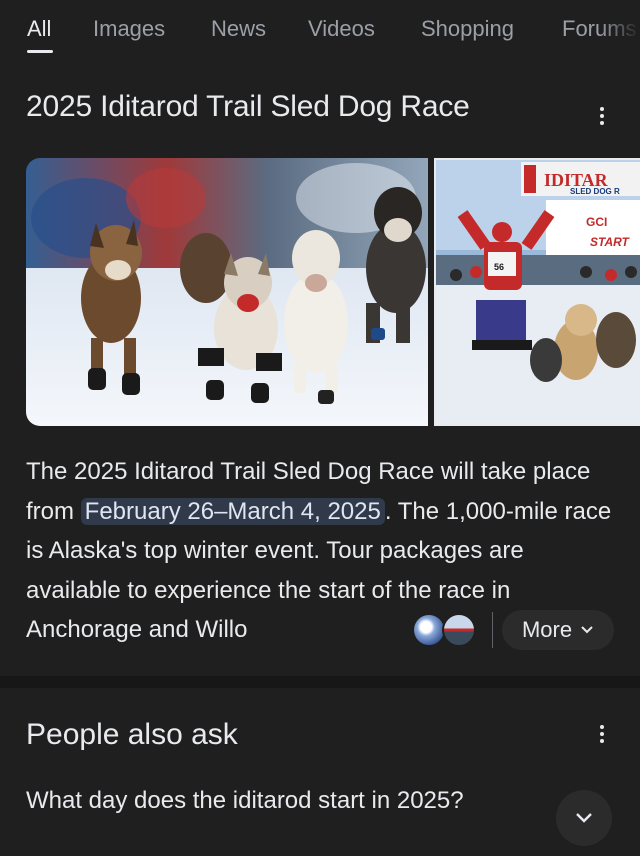  I want to click on paa-more-options-icon, so click(602, 734).